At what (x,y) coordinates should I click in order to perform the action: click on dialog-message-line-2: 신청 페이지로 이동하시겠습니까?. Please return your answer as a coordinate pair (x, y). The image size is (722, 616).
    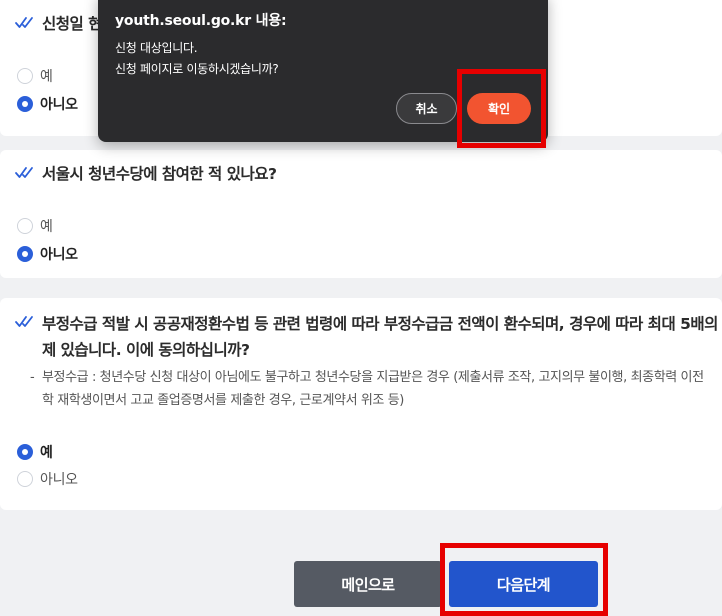
    Looking at the image, I should click on (197, 69).